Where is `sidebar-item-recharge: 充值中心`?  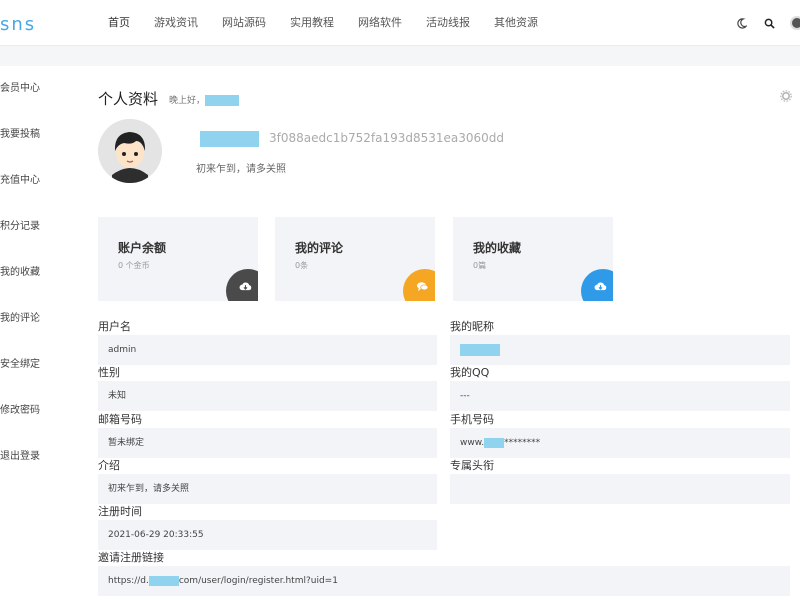
sidebar-item-recharge: 充值中心 is located at coordinates (39, 181).